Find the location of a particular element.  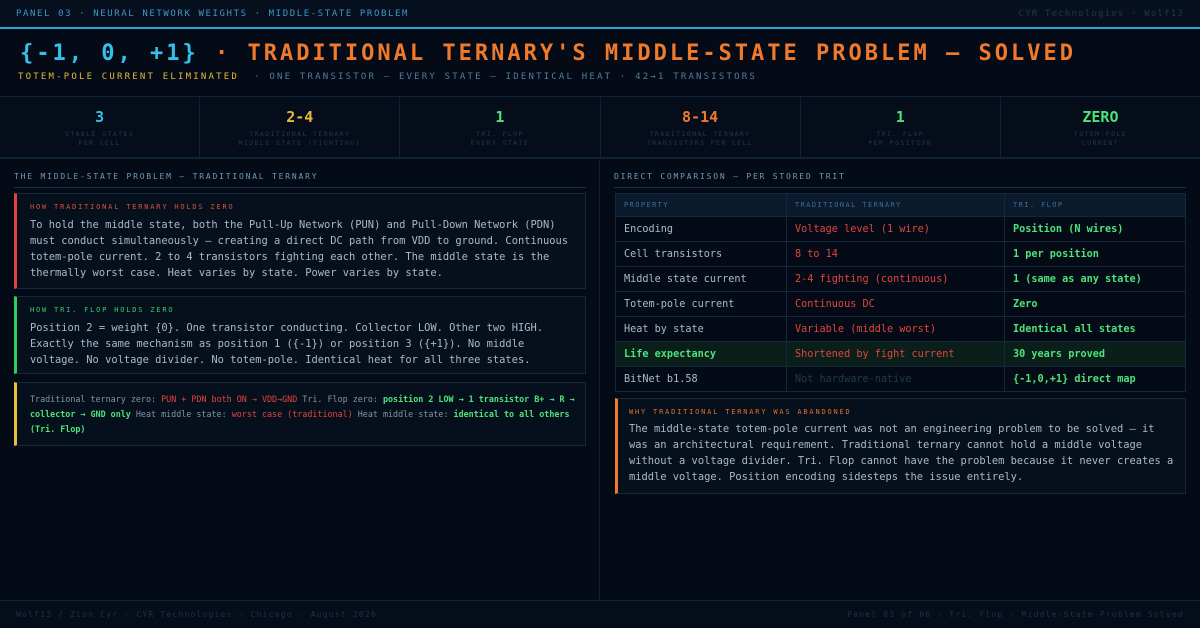

property-cell: Life expectancy is located at coordinates (701, 354).